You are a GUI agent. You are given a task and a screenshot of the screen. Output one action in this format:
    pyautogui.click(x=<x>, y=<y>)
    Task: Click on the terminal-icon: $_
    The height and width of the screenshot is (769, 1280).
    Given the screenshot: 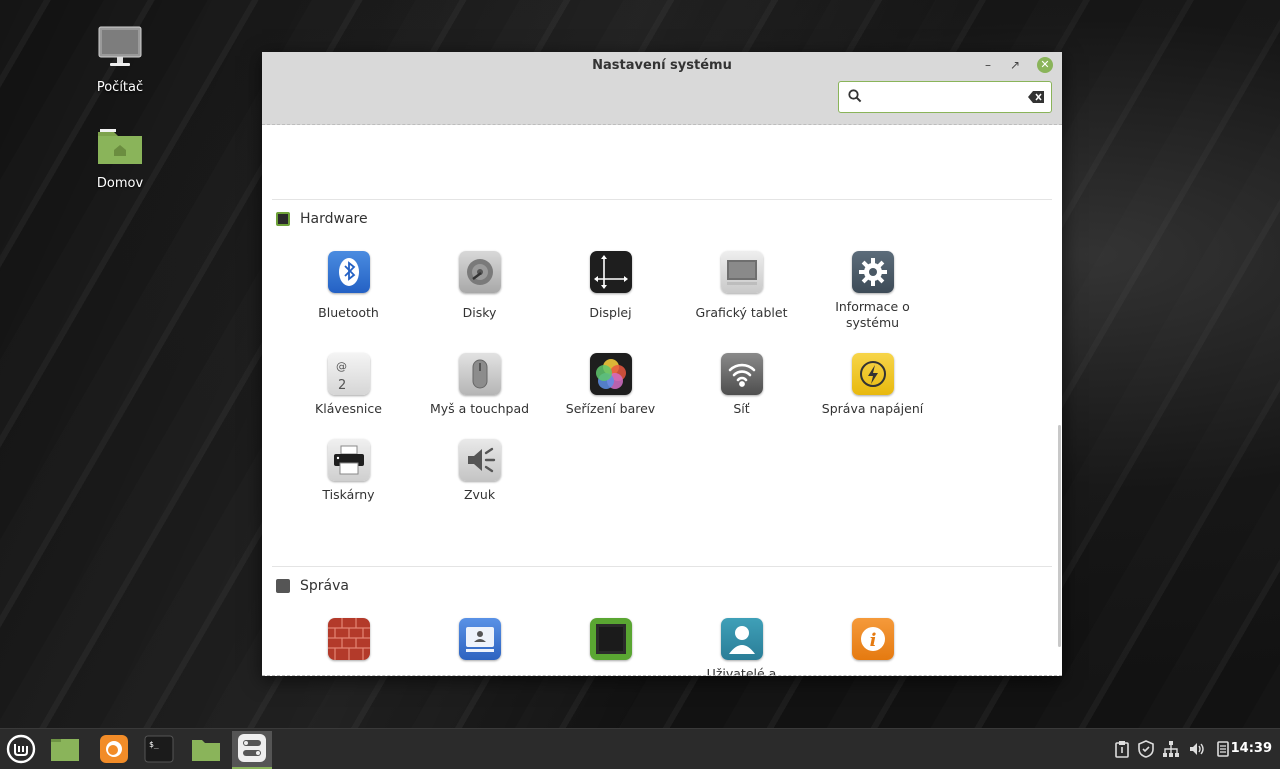 What is the action you would take?
    pyautogui.click(x=159, y=749)
    